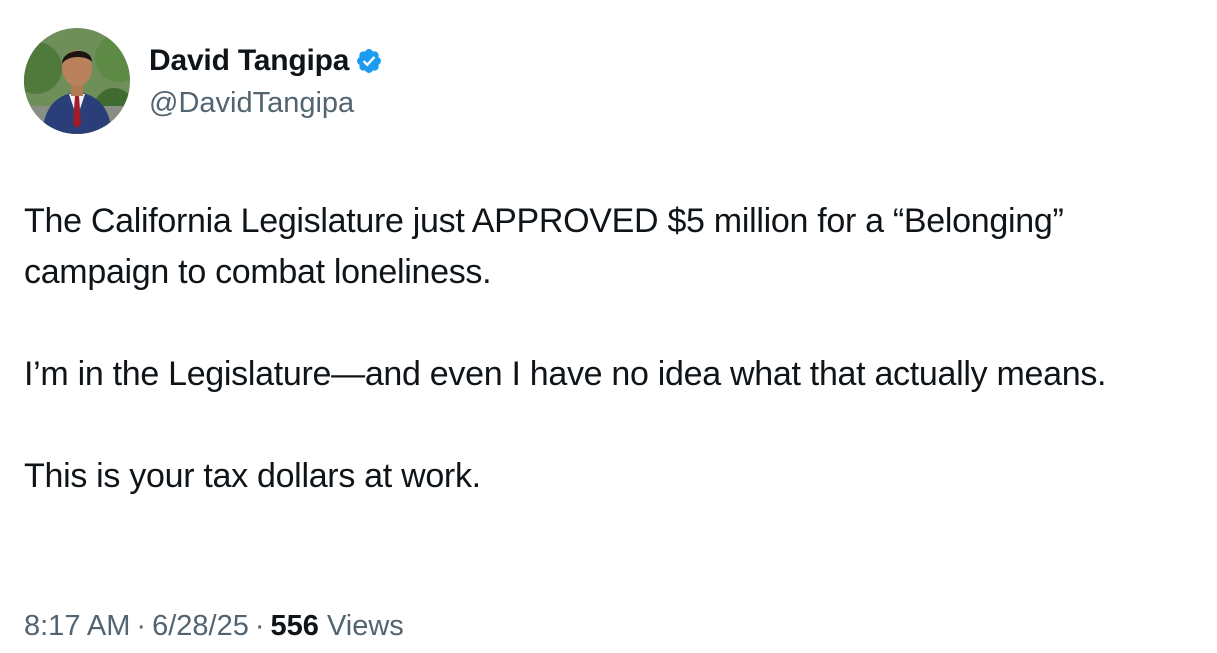  I want to click on tweet-time: 8:17 AM, so click(77, 626).